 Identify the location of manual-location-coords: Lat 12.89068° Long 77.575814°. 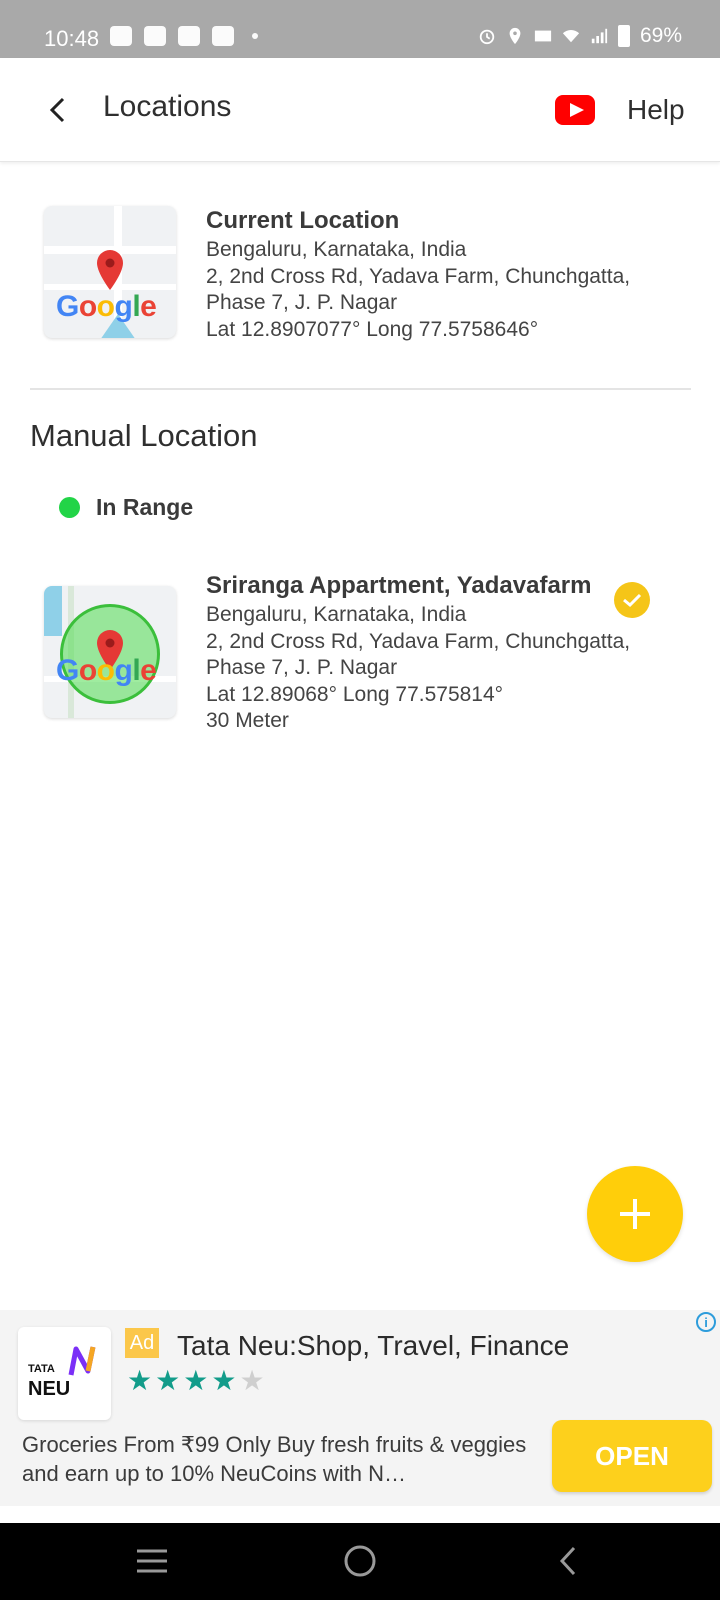
(355, 694).